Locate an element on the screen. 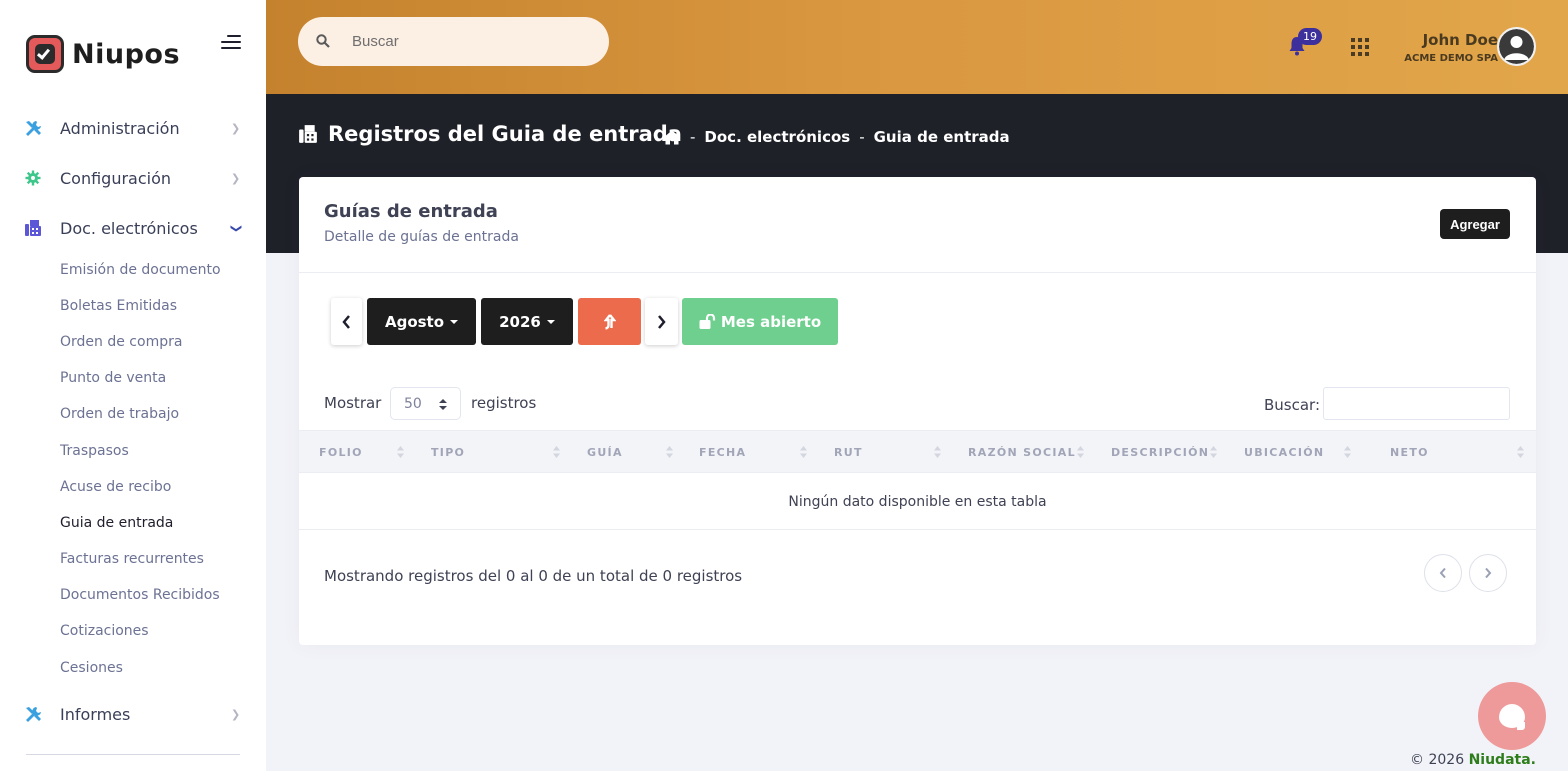 The height and width of the screenshot is (771, 1568). column-header-folio: FOLIO is located at coordinates (341, 452).